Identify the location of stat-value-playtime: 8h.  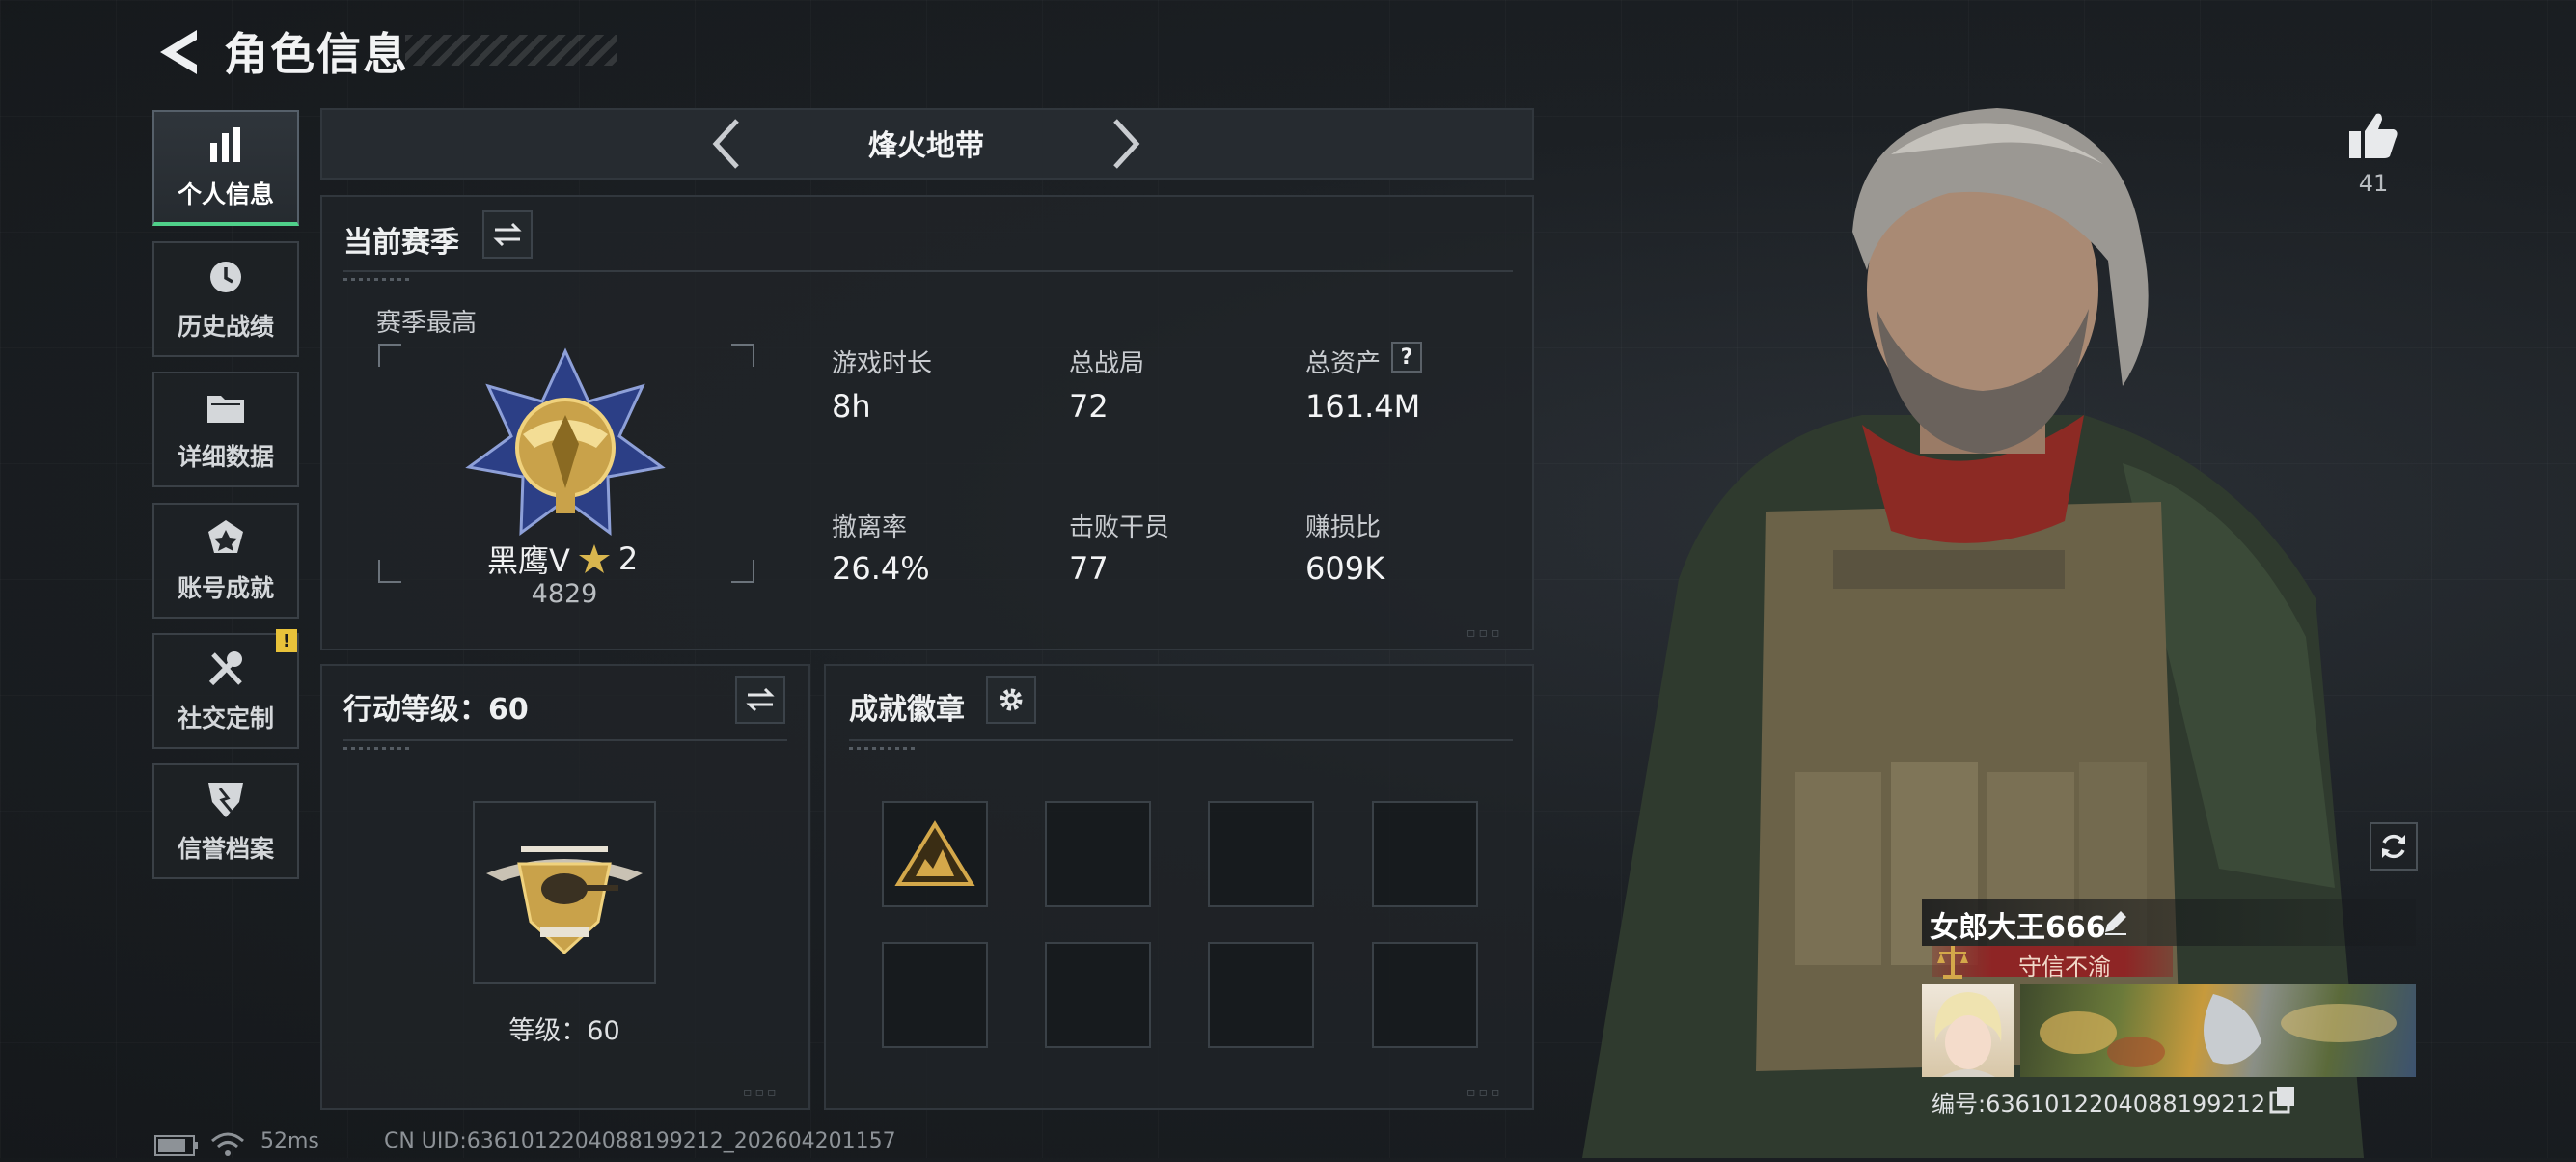
(851, 406).